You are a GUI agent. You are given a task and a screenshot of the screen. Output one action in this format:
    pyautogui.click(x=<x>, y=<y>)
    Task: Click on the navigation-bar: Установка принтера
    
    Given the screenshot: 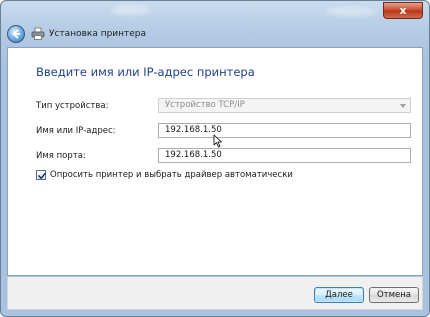 What is the action you would take?
    pyautogui.click(x=215, y=34)
    